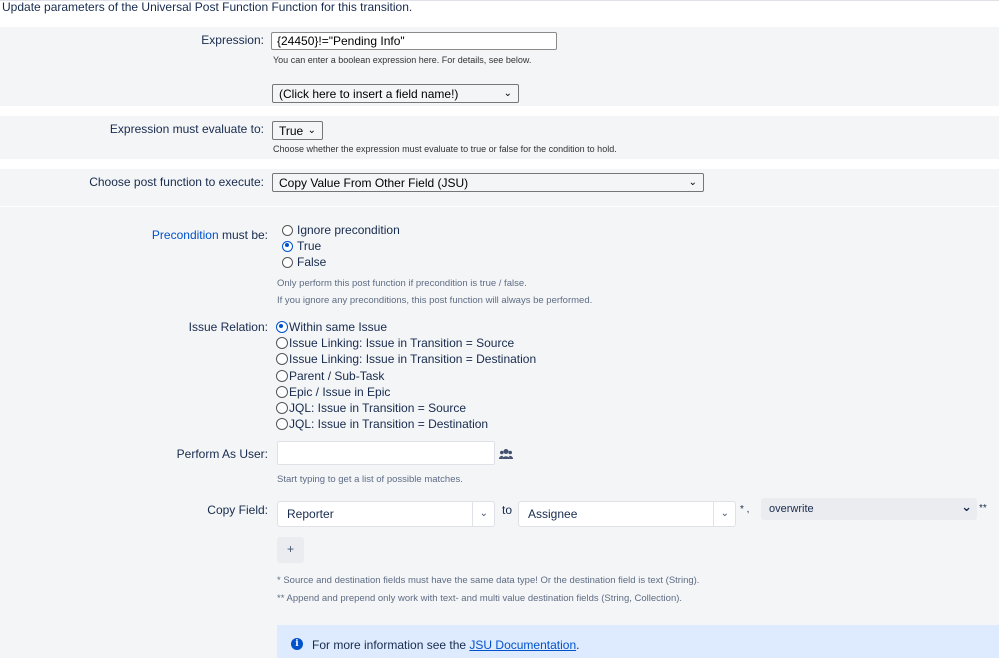  Describe the element at coordinates (378, 408) in the screenshot. I see `issue-relation-option-label: JQL: Issue in Transition = Source` at that location.